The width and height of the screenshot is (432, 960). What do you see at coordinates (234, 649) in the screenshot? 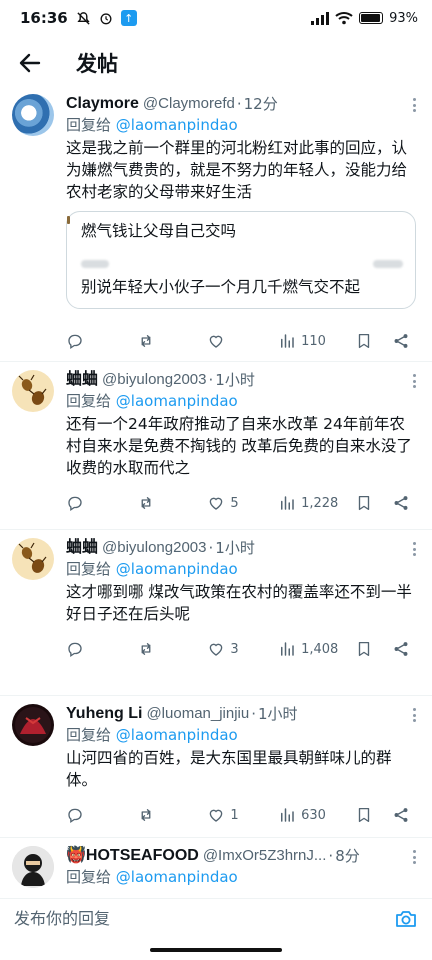
I see `like-count: 3` at bounding box center [234, 649].